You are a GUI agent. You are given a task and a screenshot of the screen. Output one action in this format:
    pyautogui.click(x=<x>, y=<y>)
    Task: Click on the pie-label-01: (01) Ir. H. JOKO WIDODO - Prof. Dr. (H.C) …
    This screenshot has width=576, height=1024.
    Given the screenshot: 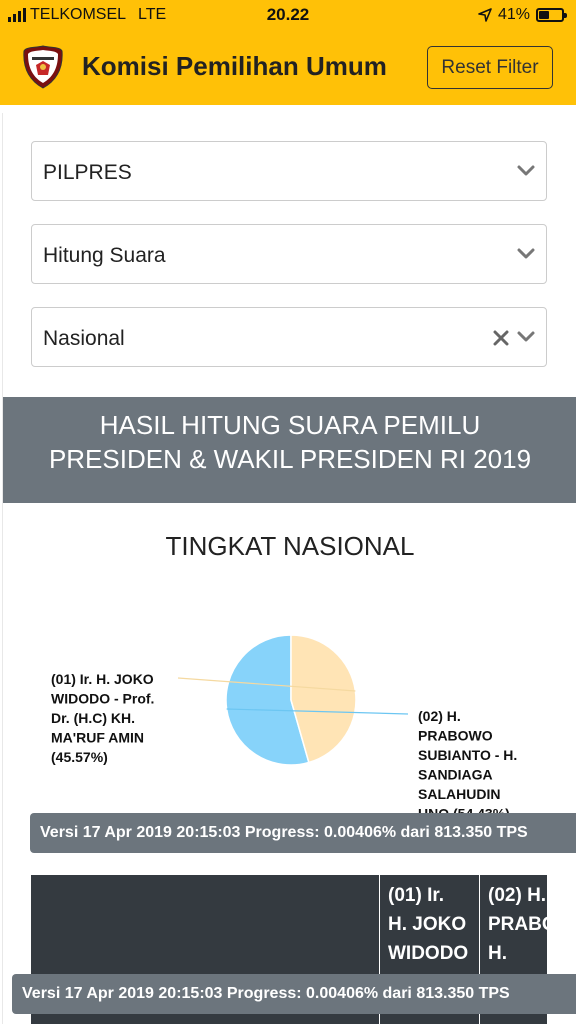 What is the action you would take?
    pyautogui.click(x=102, y=718)
    